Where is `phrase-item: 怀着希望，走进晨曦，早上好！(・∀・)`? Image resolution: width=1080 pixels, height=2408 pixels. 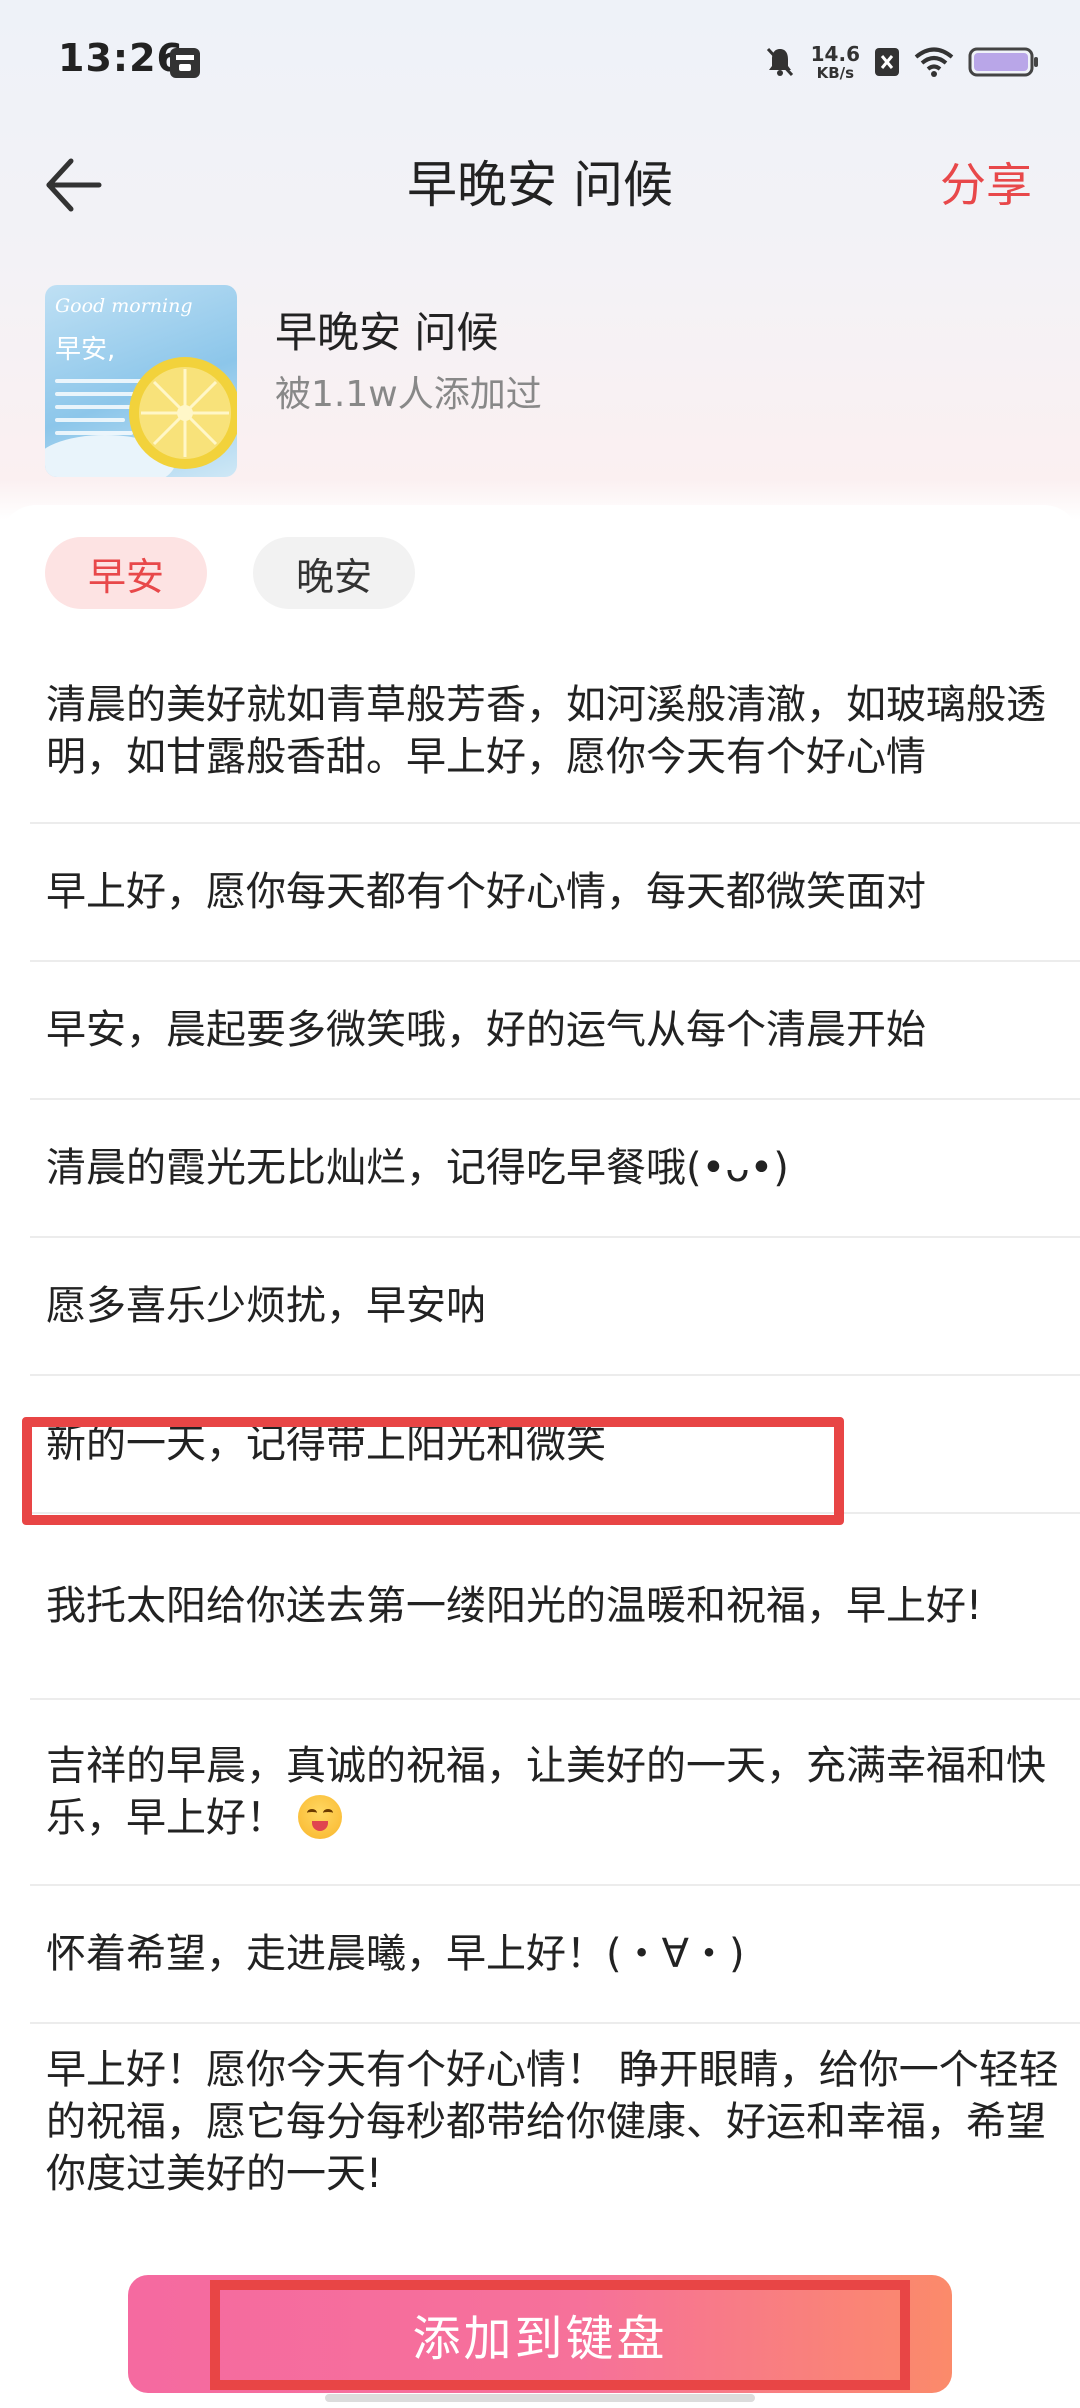
phrase-item: 怀着希望，走进晨曦，早上好！(・∀・) is located at coordinates (555, 1955).